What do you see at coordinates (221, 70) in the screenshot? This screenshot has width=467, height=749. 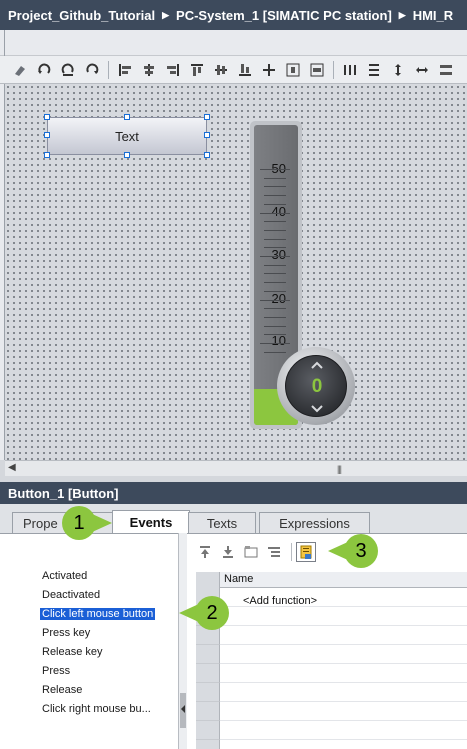 I see `align-middle-icon` at bounding box center [221, 70].